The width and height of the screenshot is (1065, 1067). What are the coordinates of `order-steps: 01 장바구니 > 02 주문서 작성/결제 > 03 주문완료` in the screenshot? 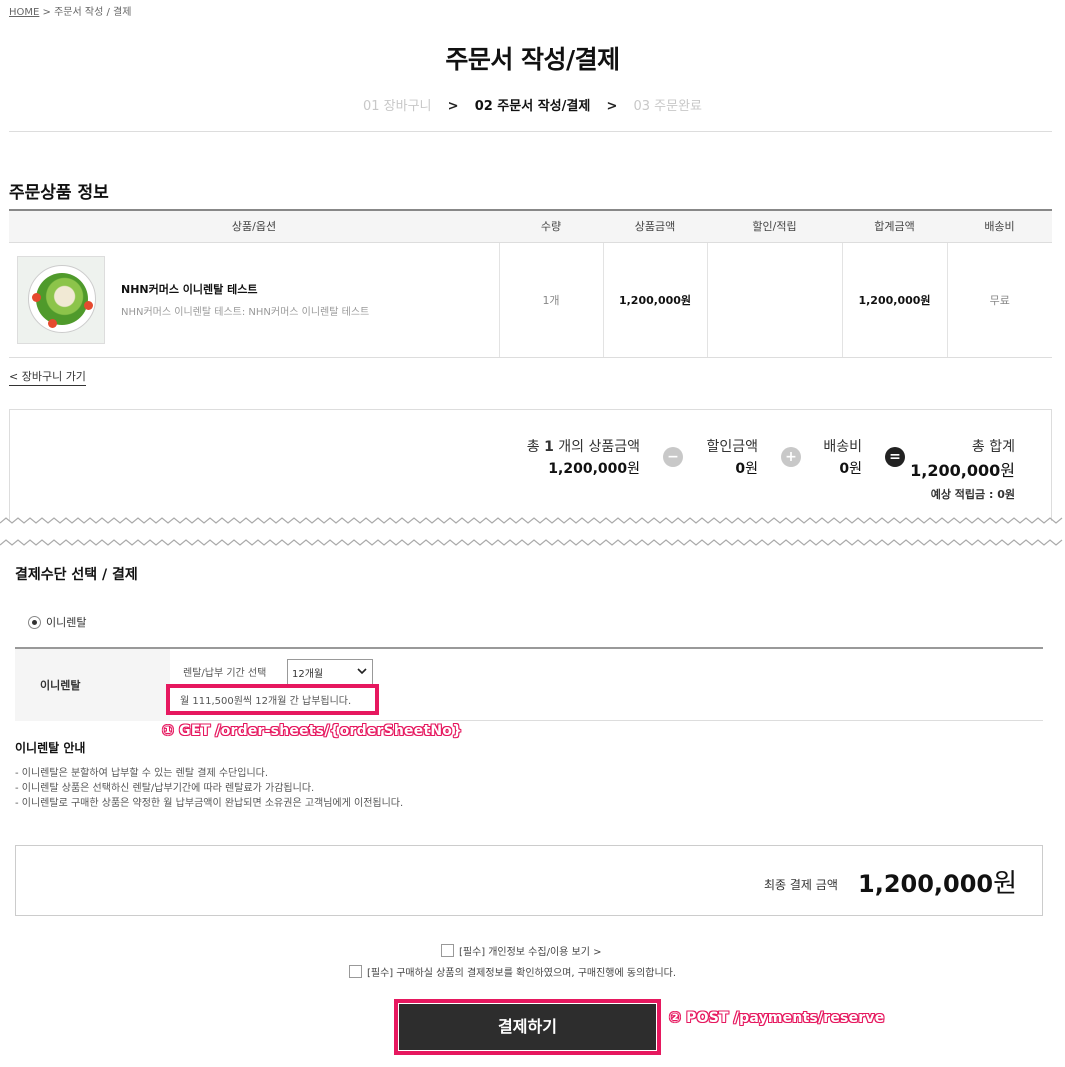 It's located at (532, 104).